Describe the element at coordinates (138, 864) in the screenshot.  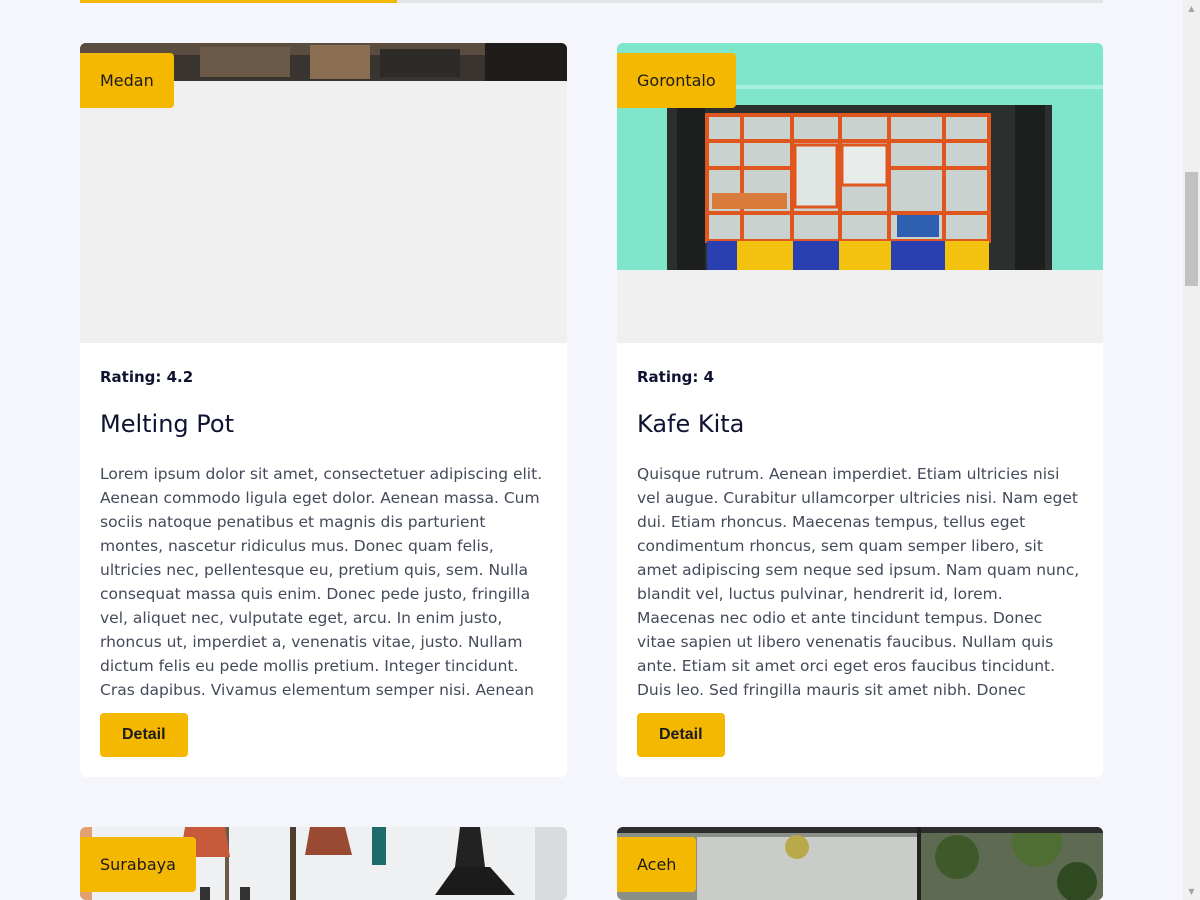
I see `city-tag: Surabaya` at that location.